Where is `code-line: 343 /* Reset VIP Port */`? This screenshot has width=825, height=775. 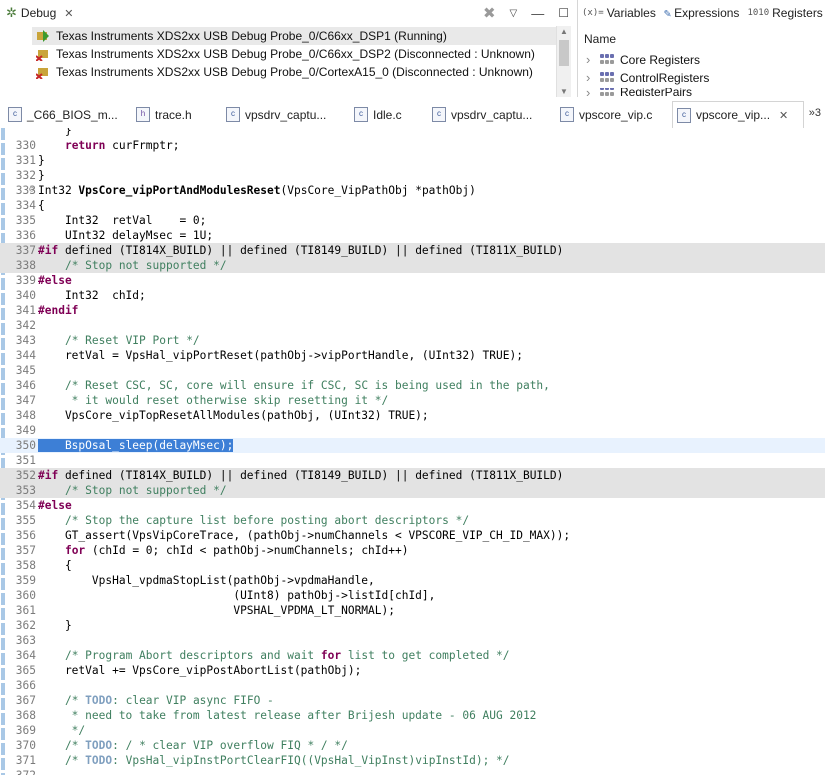 code-line: 343 /* Reset VIP Port */ is located at coordinates (412, 340).